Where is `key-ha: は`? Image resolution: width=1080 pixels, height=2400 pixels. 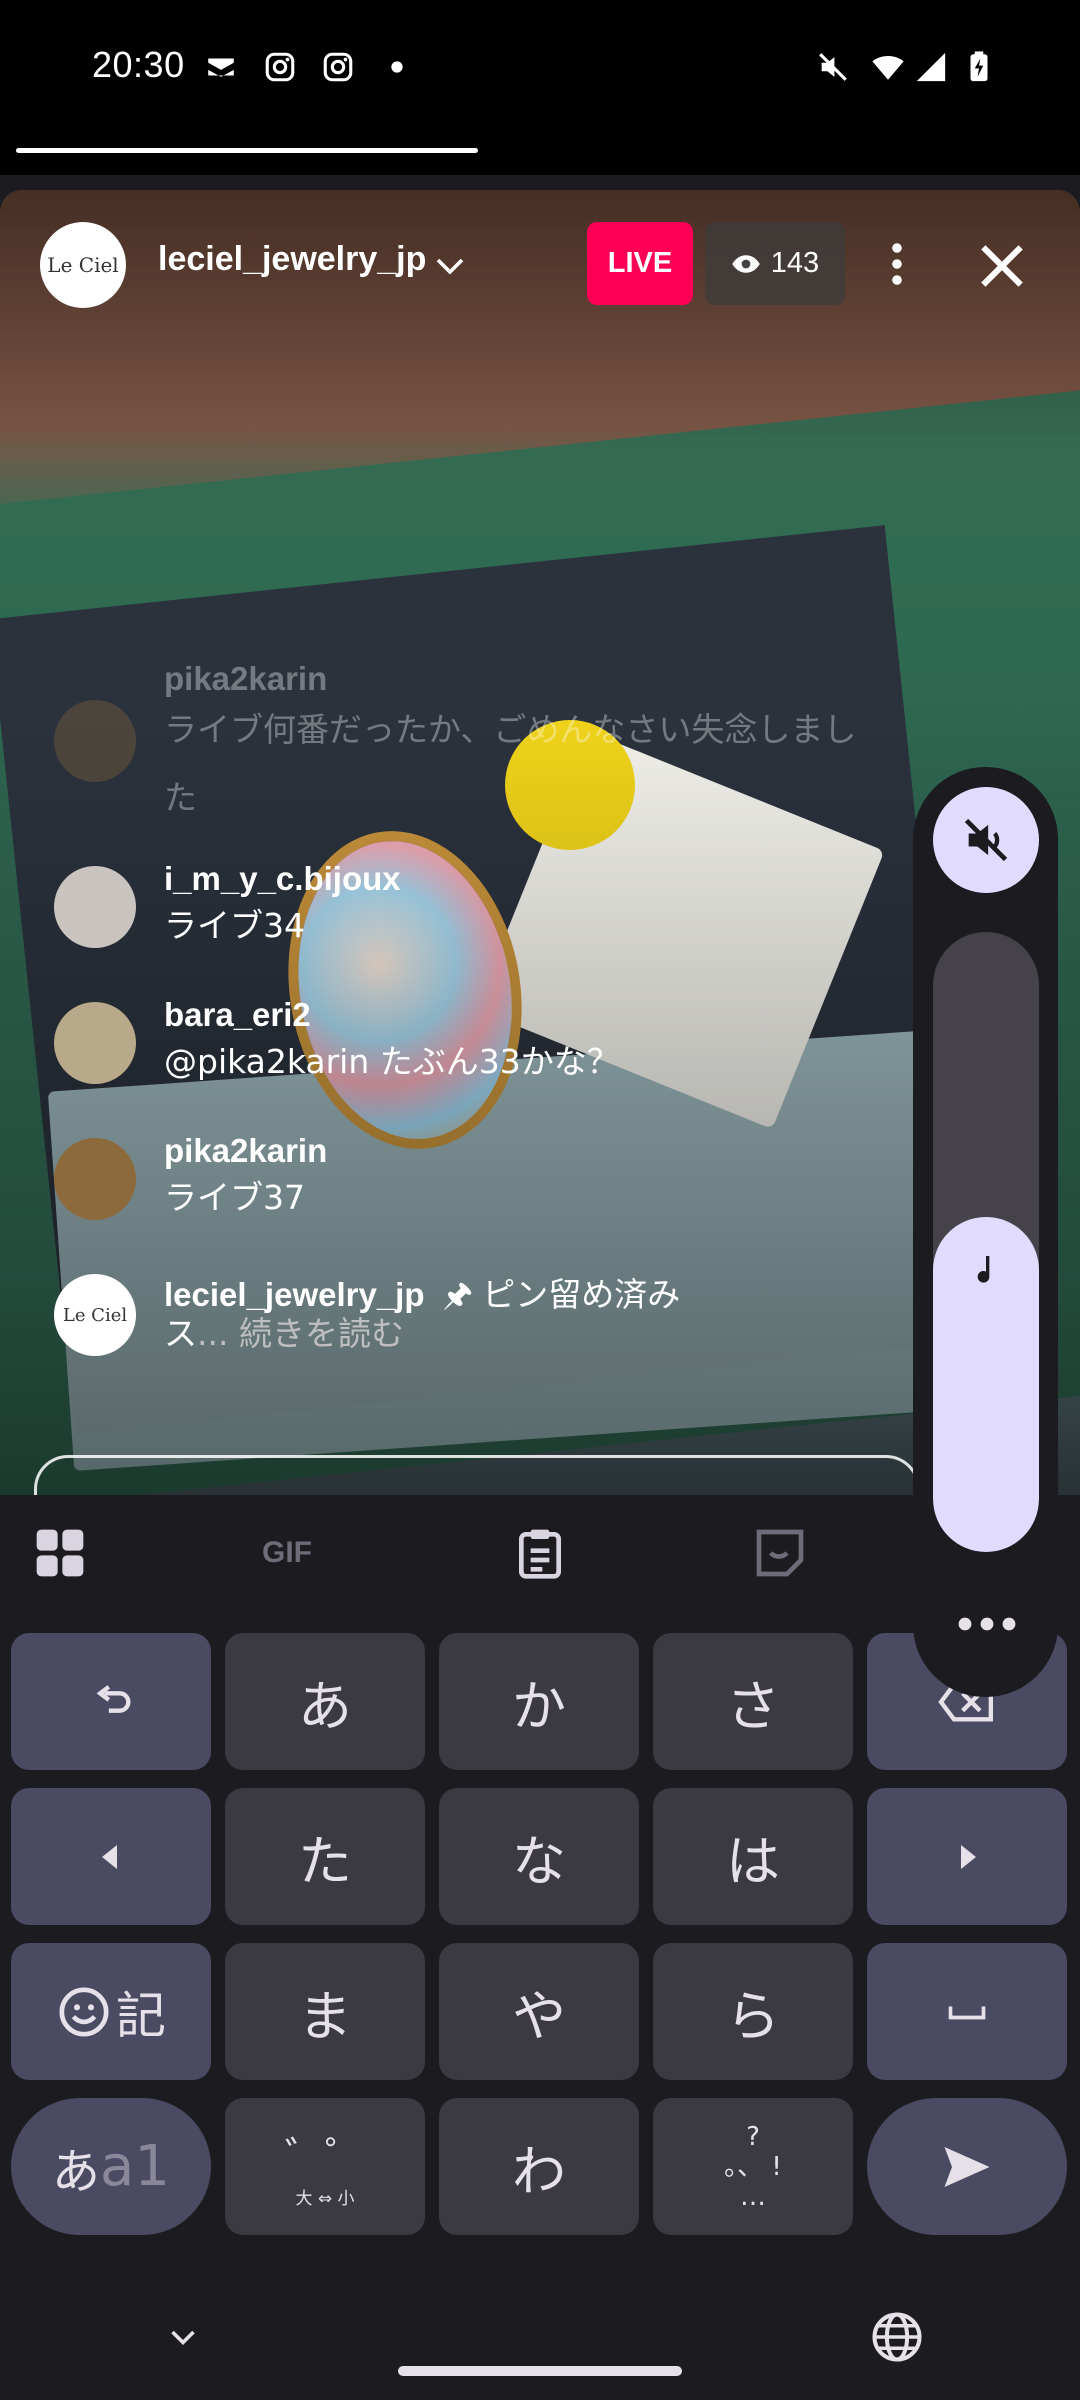
key-ha: は is located at coordinates (753, 1856).